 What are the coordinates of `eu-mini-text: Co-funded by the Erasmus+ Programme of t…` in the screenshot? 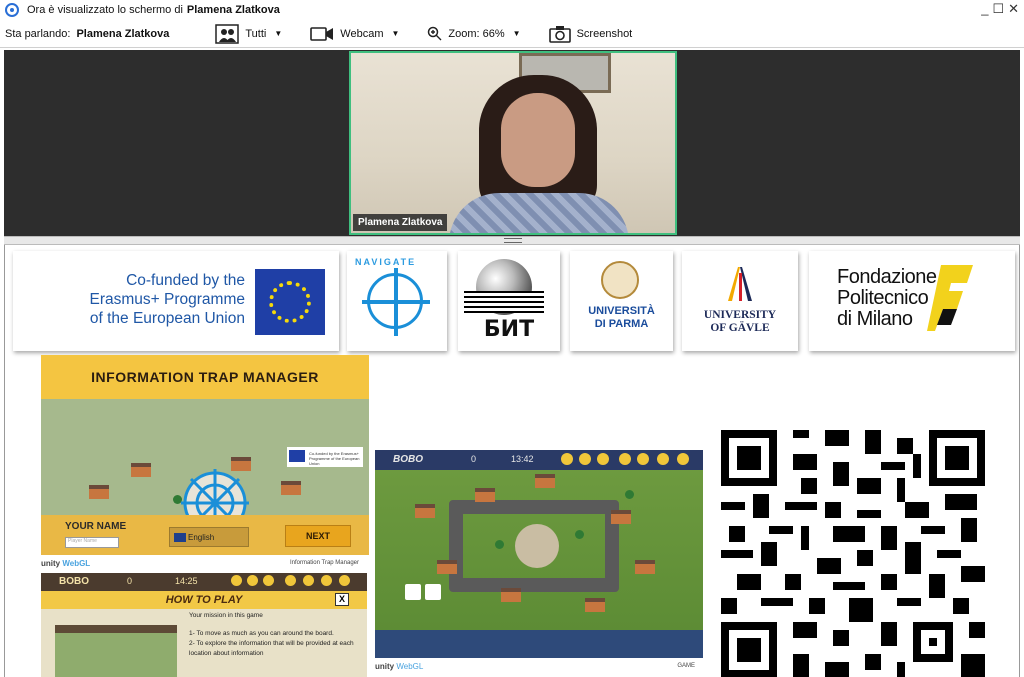 It's located at (334, 458).